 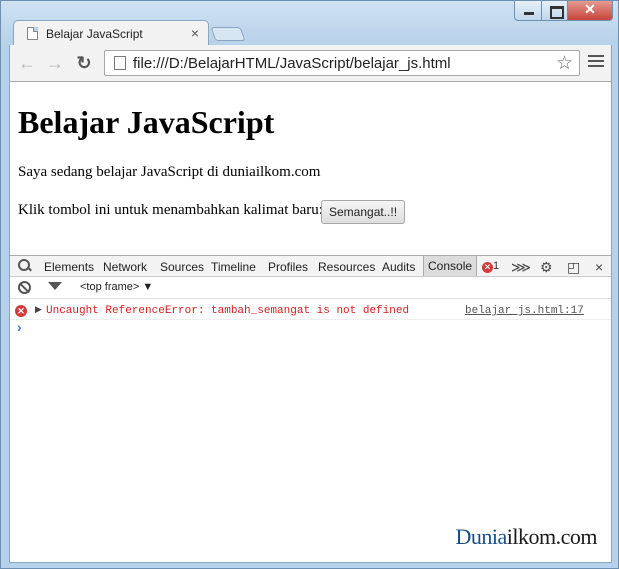 I want to click on browser-tab: Belajar JavaScript ×, so click(x=111, y=33).